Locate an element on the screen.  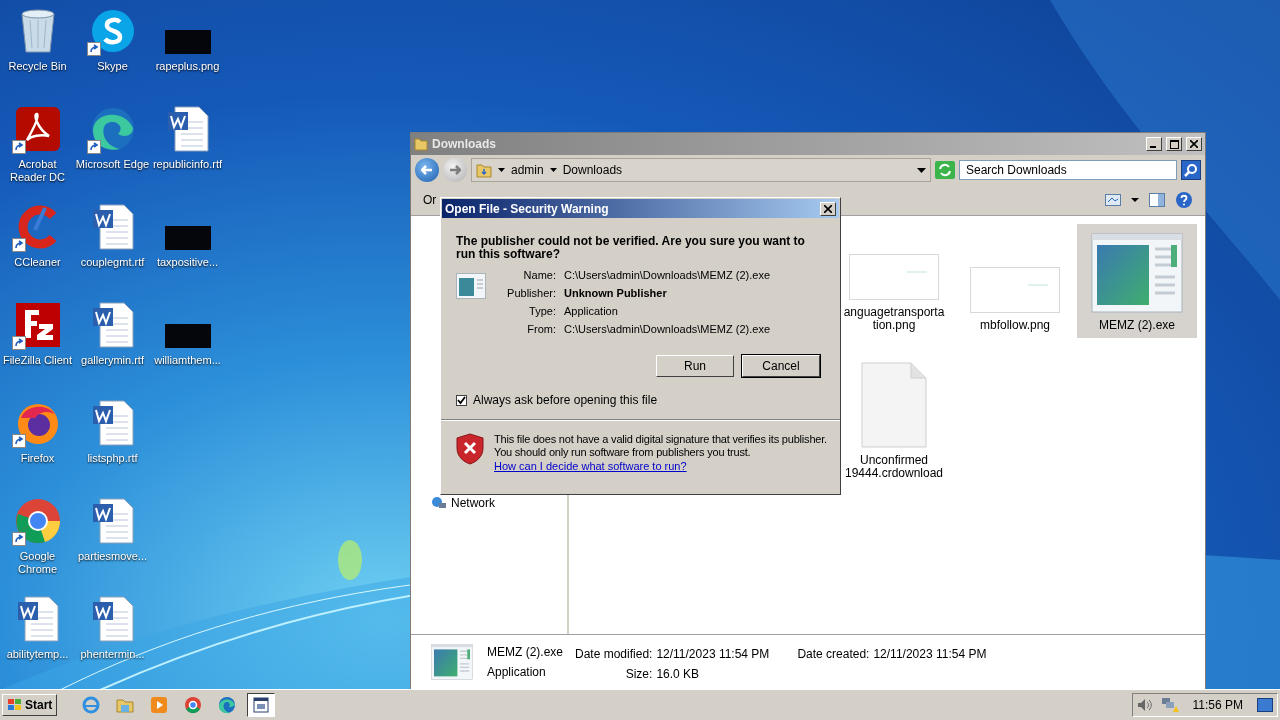
back-arrow-icon is located at coordinates (427, 170).